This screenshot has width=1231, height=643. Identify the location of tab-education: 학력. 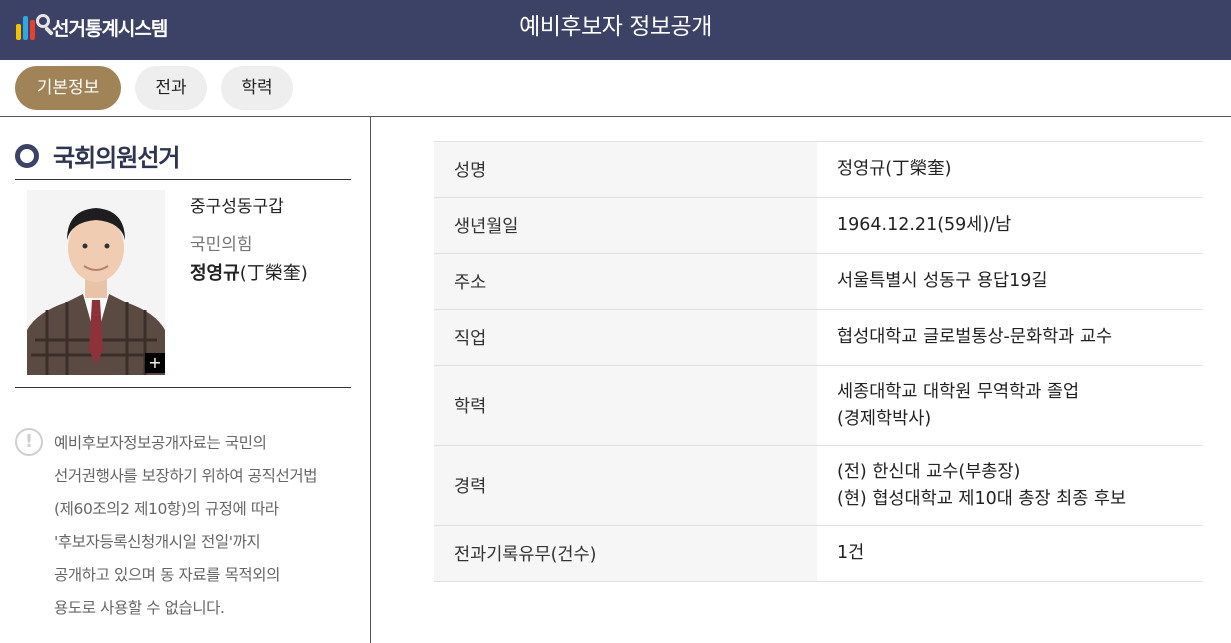
(257, 88).